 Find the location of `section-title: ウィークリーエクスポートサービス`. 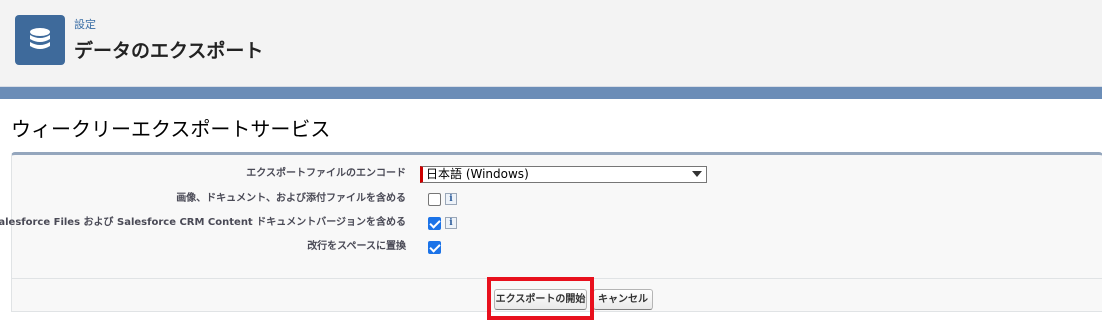

section-title: ウィークリーエクスポートサービス is located at coordinates (171, 129).